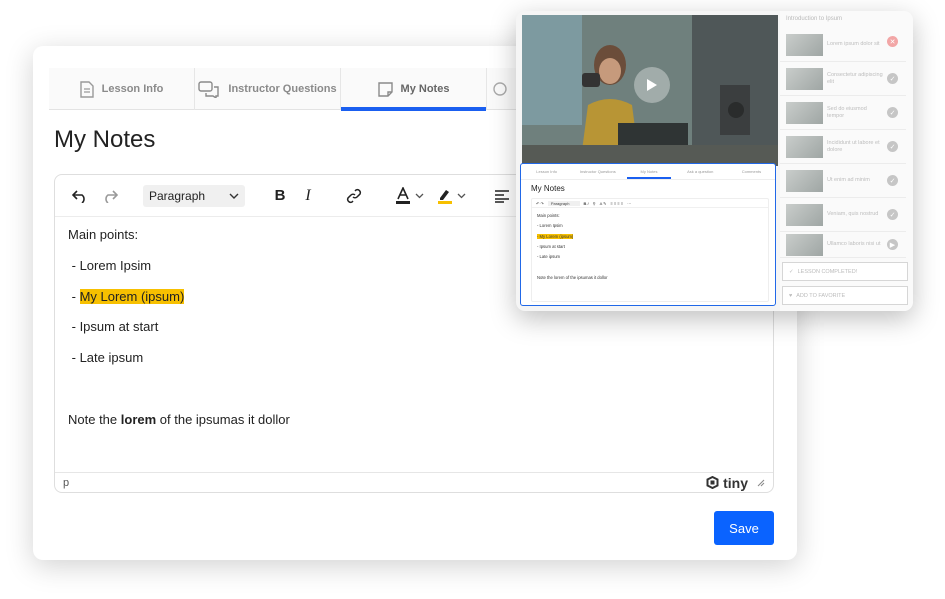  What do you see at coordinates (853, 214) in the screenshot?
I see `lesson-title: Veniam, quis nostrud` at bounding box center [853, 214].